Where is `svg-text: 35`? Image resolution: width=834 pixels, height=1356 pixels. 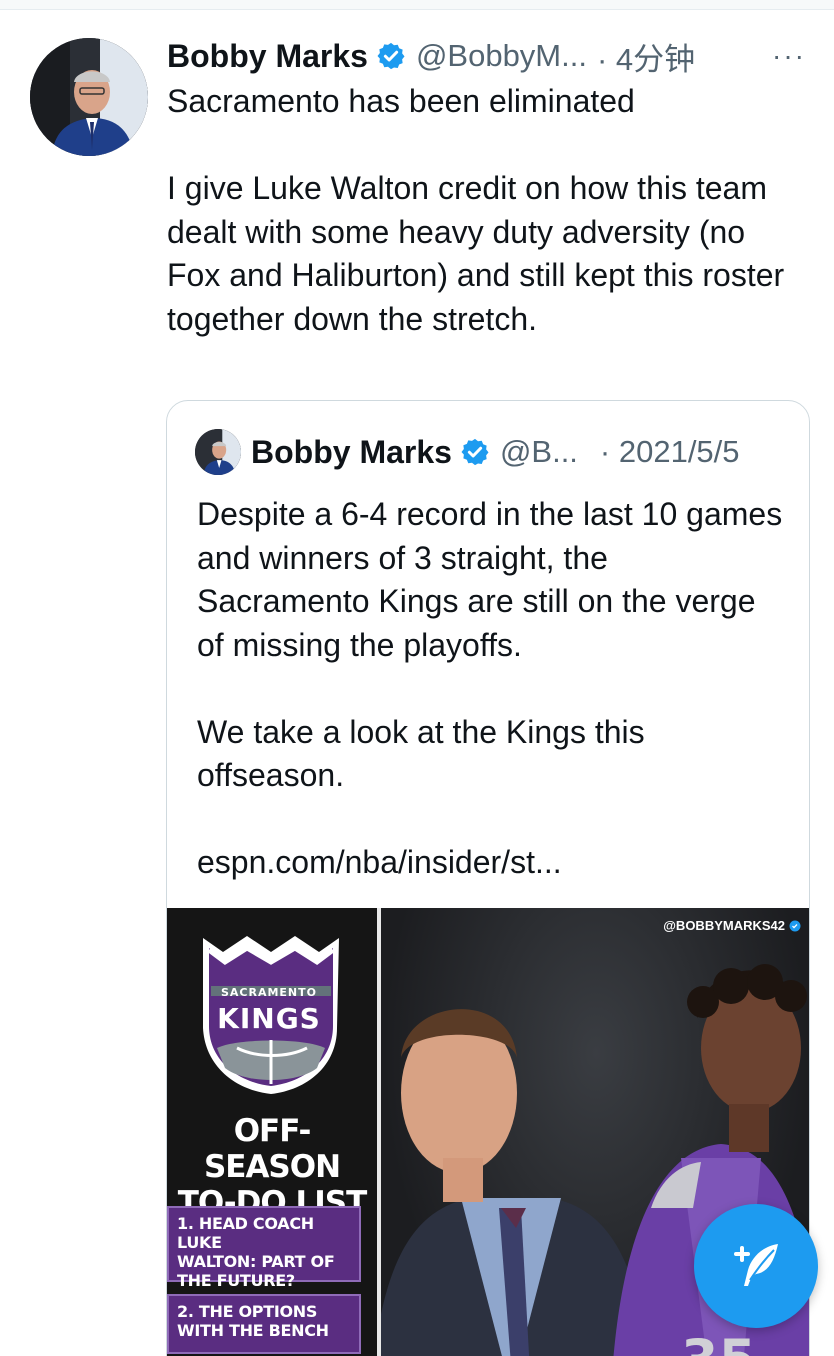
svg-text: 35 is located at coordinates (718, 1342).